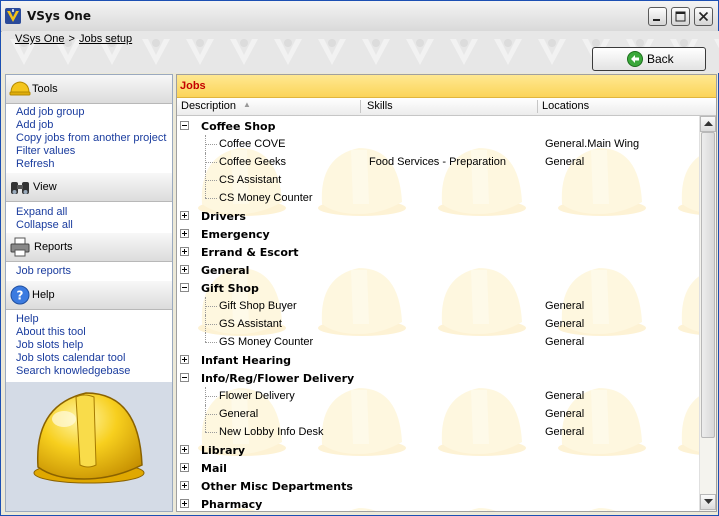 The image size is (719, 516). Describe the element at coordinates (235, 234) in the screenshot. I see `job-group-name: Emergency` at that location.